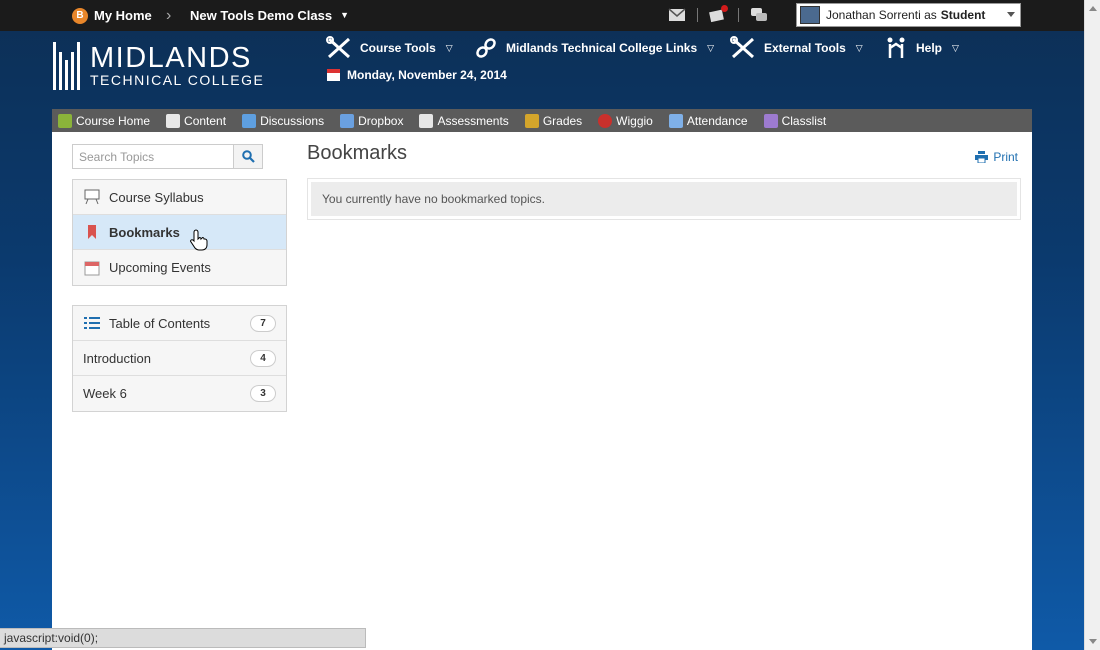 This screenshot has height=650, width=1100. What do you see at coordinates (708, 120) in the screenshot?
I see `nav-attendance: Attendance` at bounding box center [708, 120].